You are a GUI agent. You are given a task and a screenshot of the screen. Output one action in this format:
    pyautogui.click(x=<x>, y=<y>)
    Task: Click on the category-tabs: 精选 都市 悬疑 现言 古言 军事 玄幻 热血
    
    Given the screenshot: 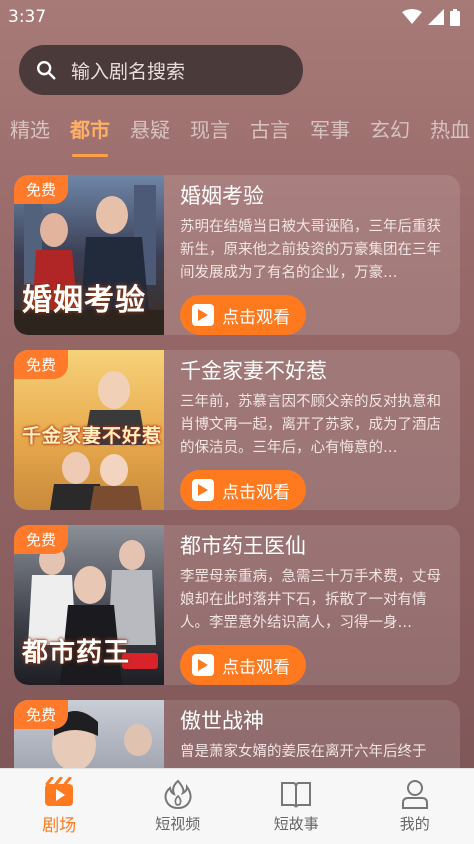 What is the action you would take?
    pyautogui.click(x=237, y=133)
    